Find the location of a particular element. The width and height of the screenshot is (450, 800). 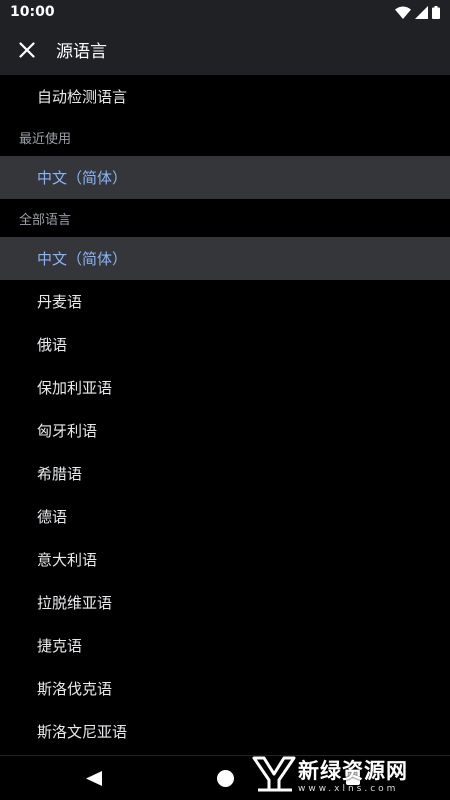

watermark-name: 新绿资源网 is located at coordinates (353, 770).